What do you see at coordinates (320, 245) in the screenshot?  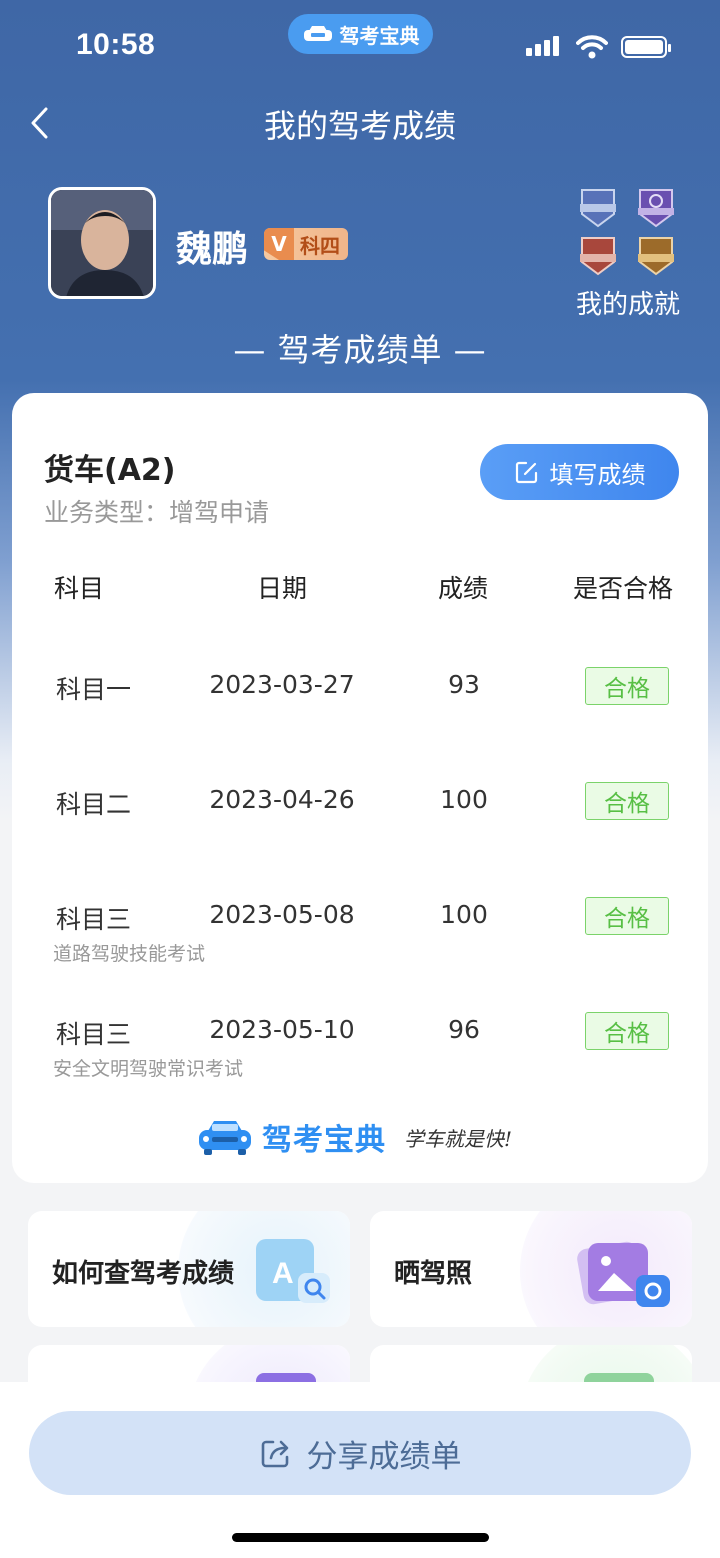 I see `vip-level-label: 科四` at bounding box center [320, 245].